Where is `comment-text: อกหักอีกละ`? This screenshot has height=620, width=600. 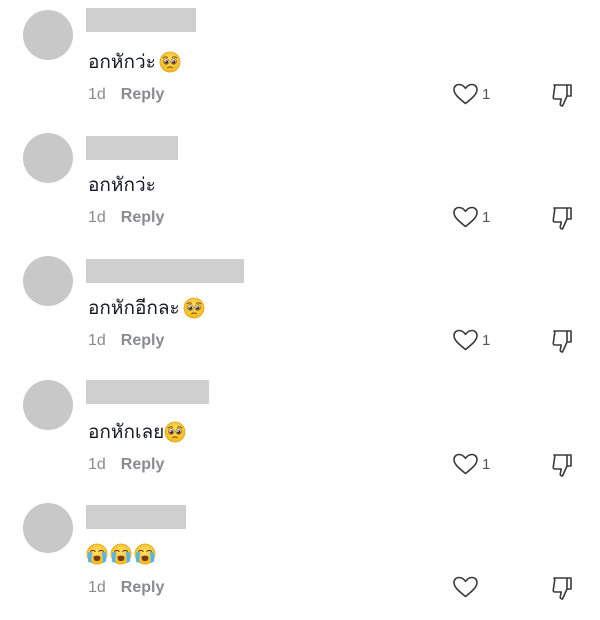 comment-text: อกหักอีกละ is located at coordinates (146, 308).